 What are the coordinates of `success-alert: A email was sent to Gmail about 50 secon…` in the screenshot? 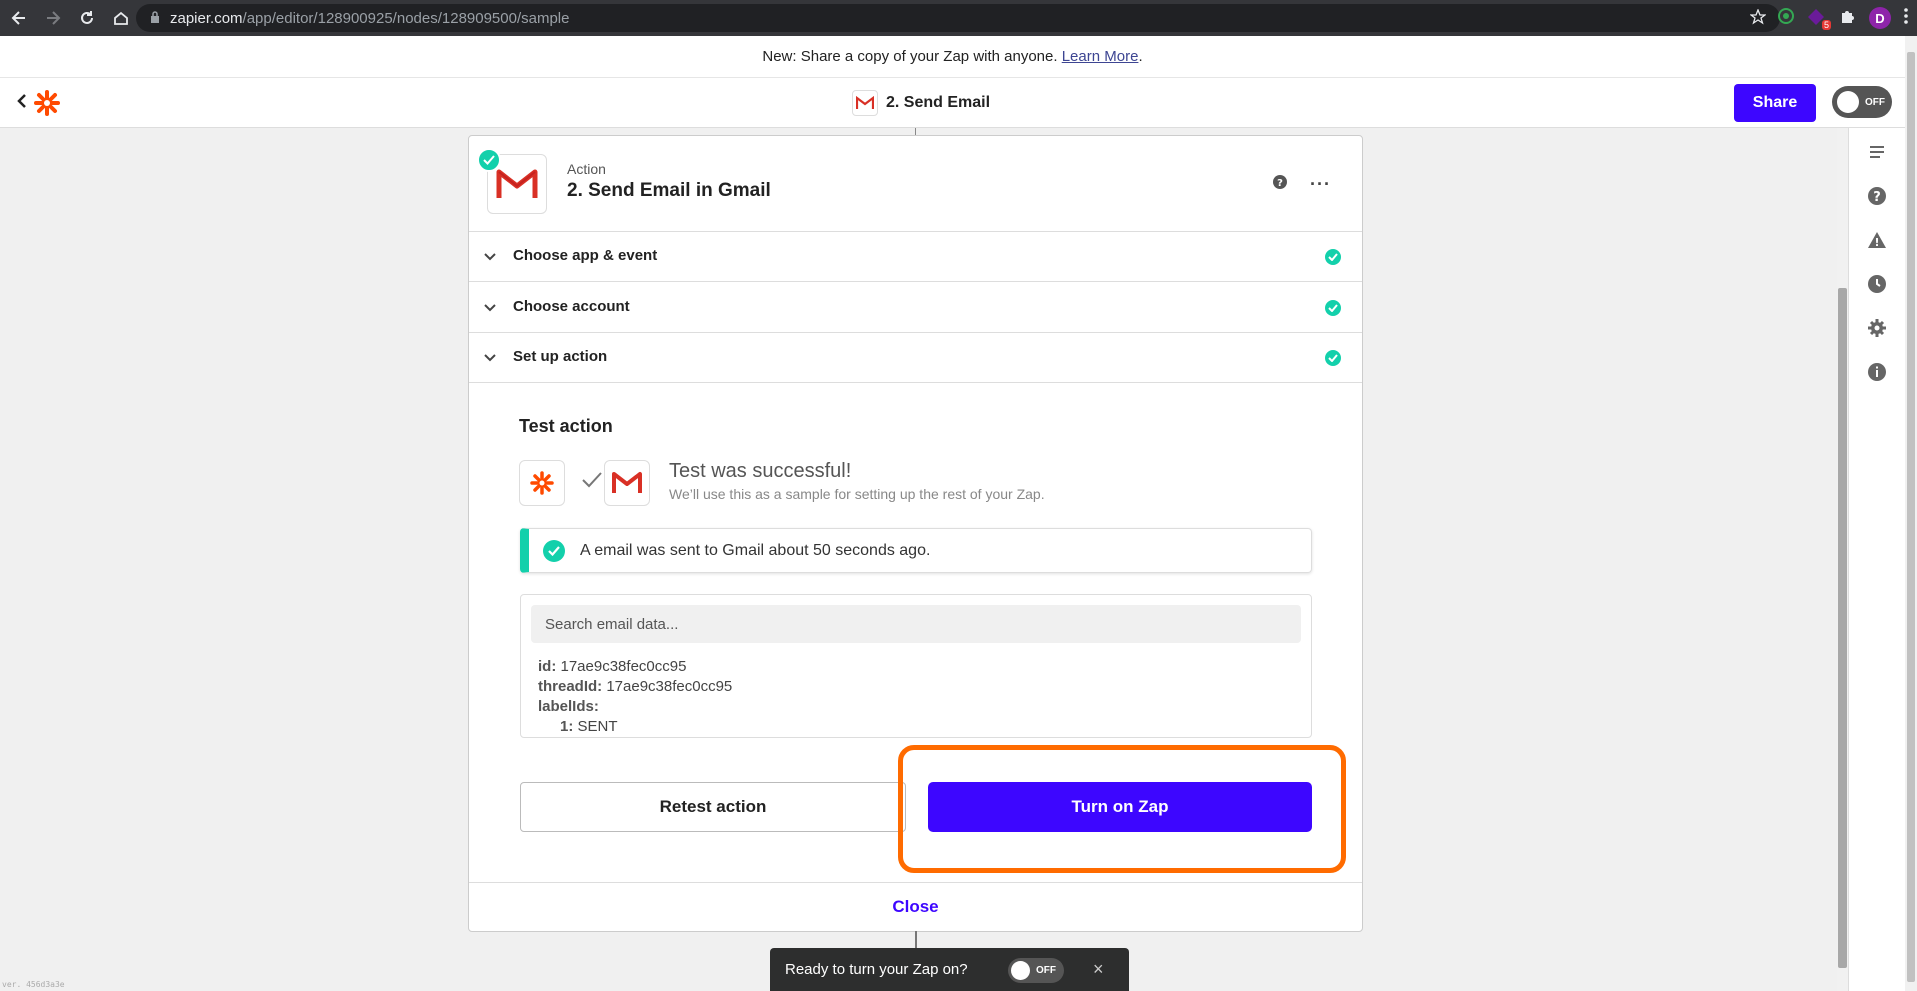 It's located at (916, 550).